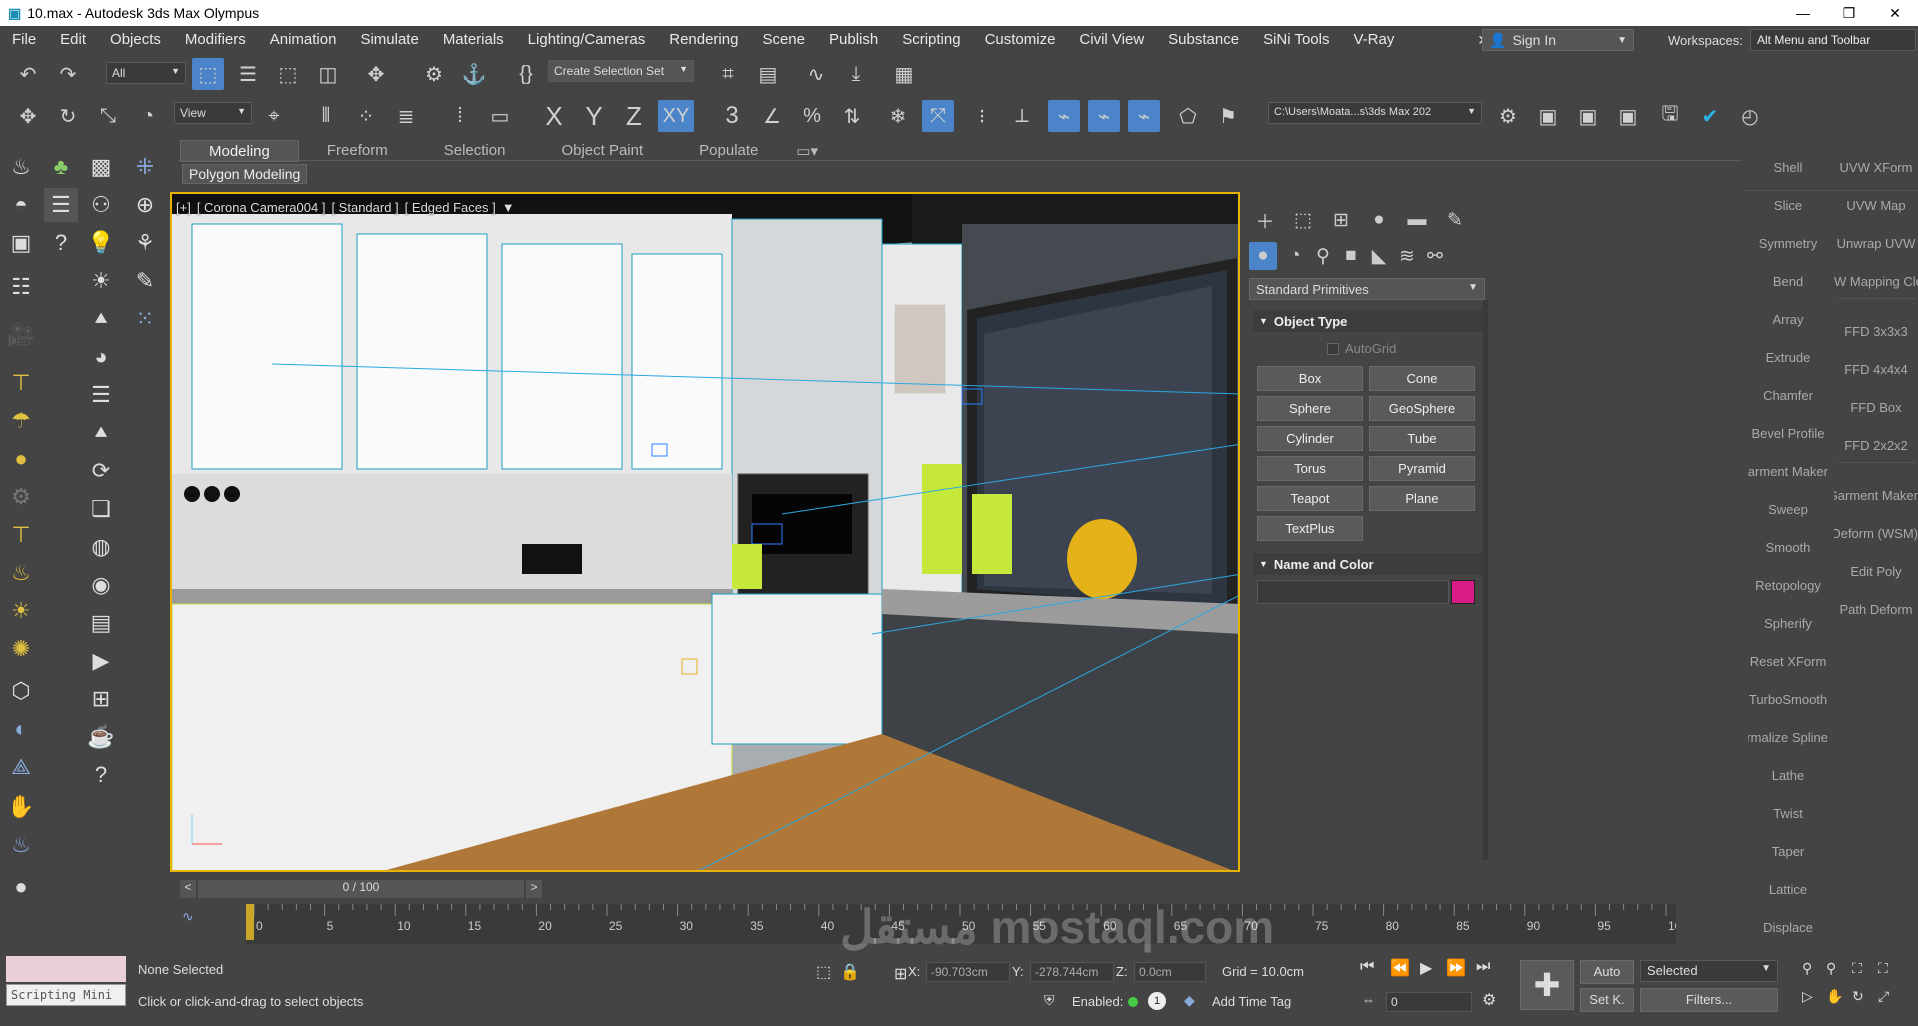  Describe the element at coordinates (1400, 968) in the screenshot. I see `previous-frame-icon: ⏪` at that location.